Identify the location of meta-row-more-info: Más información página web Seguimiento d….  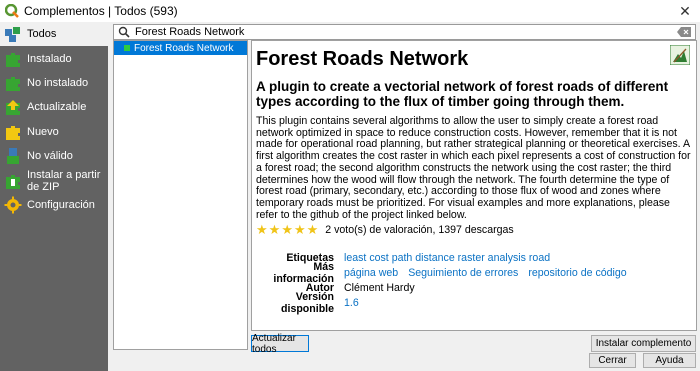
(474, 273).